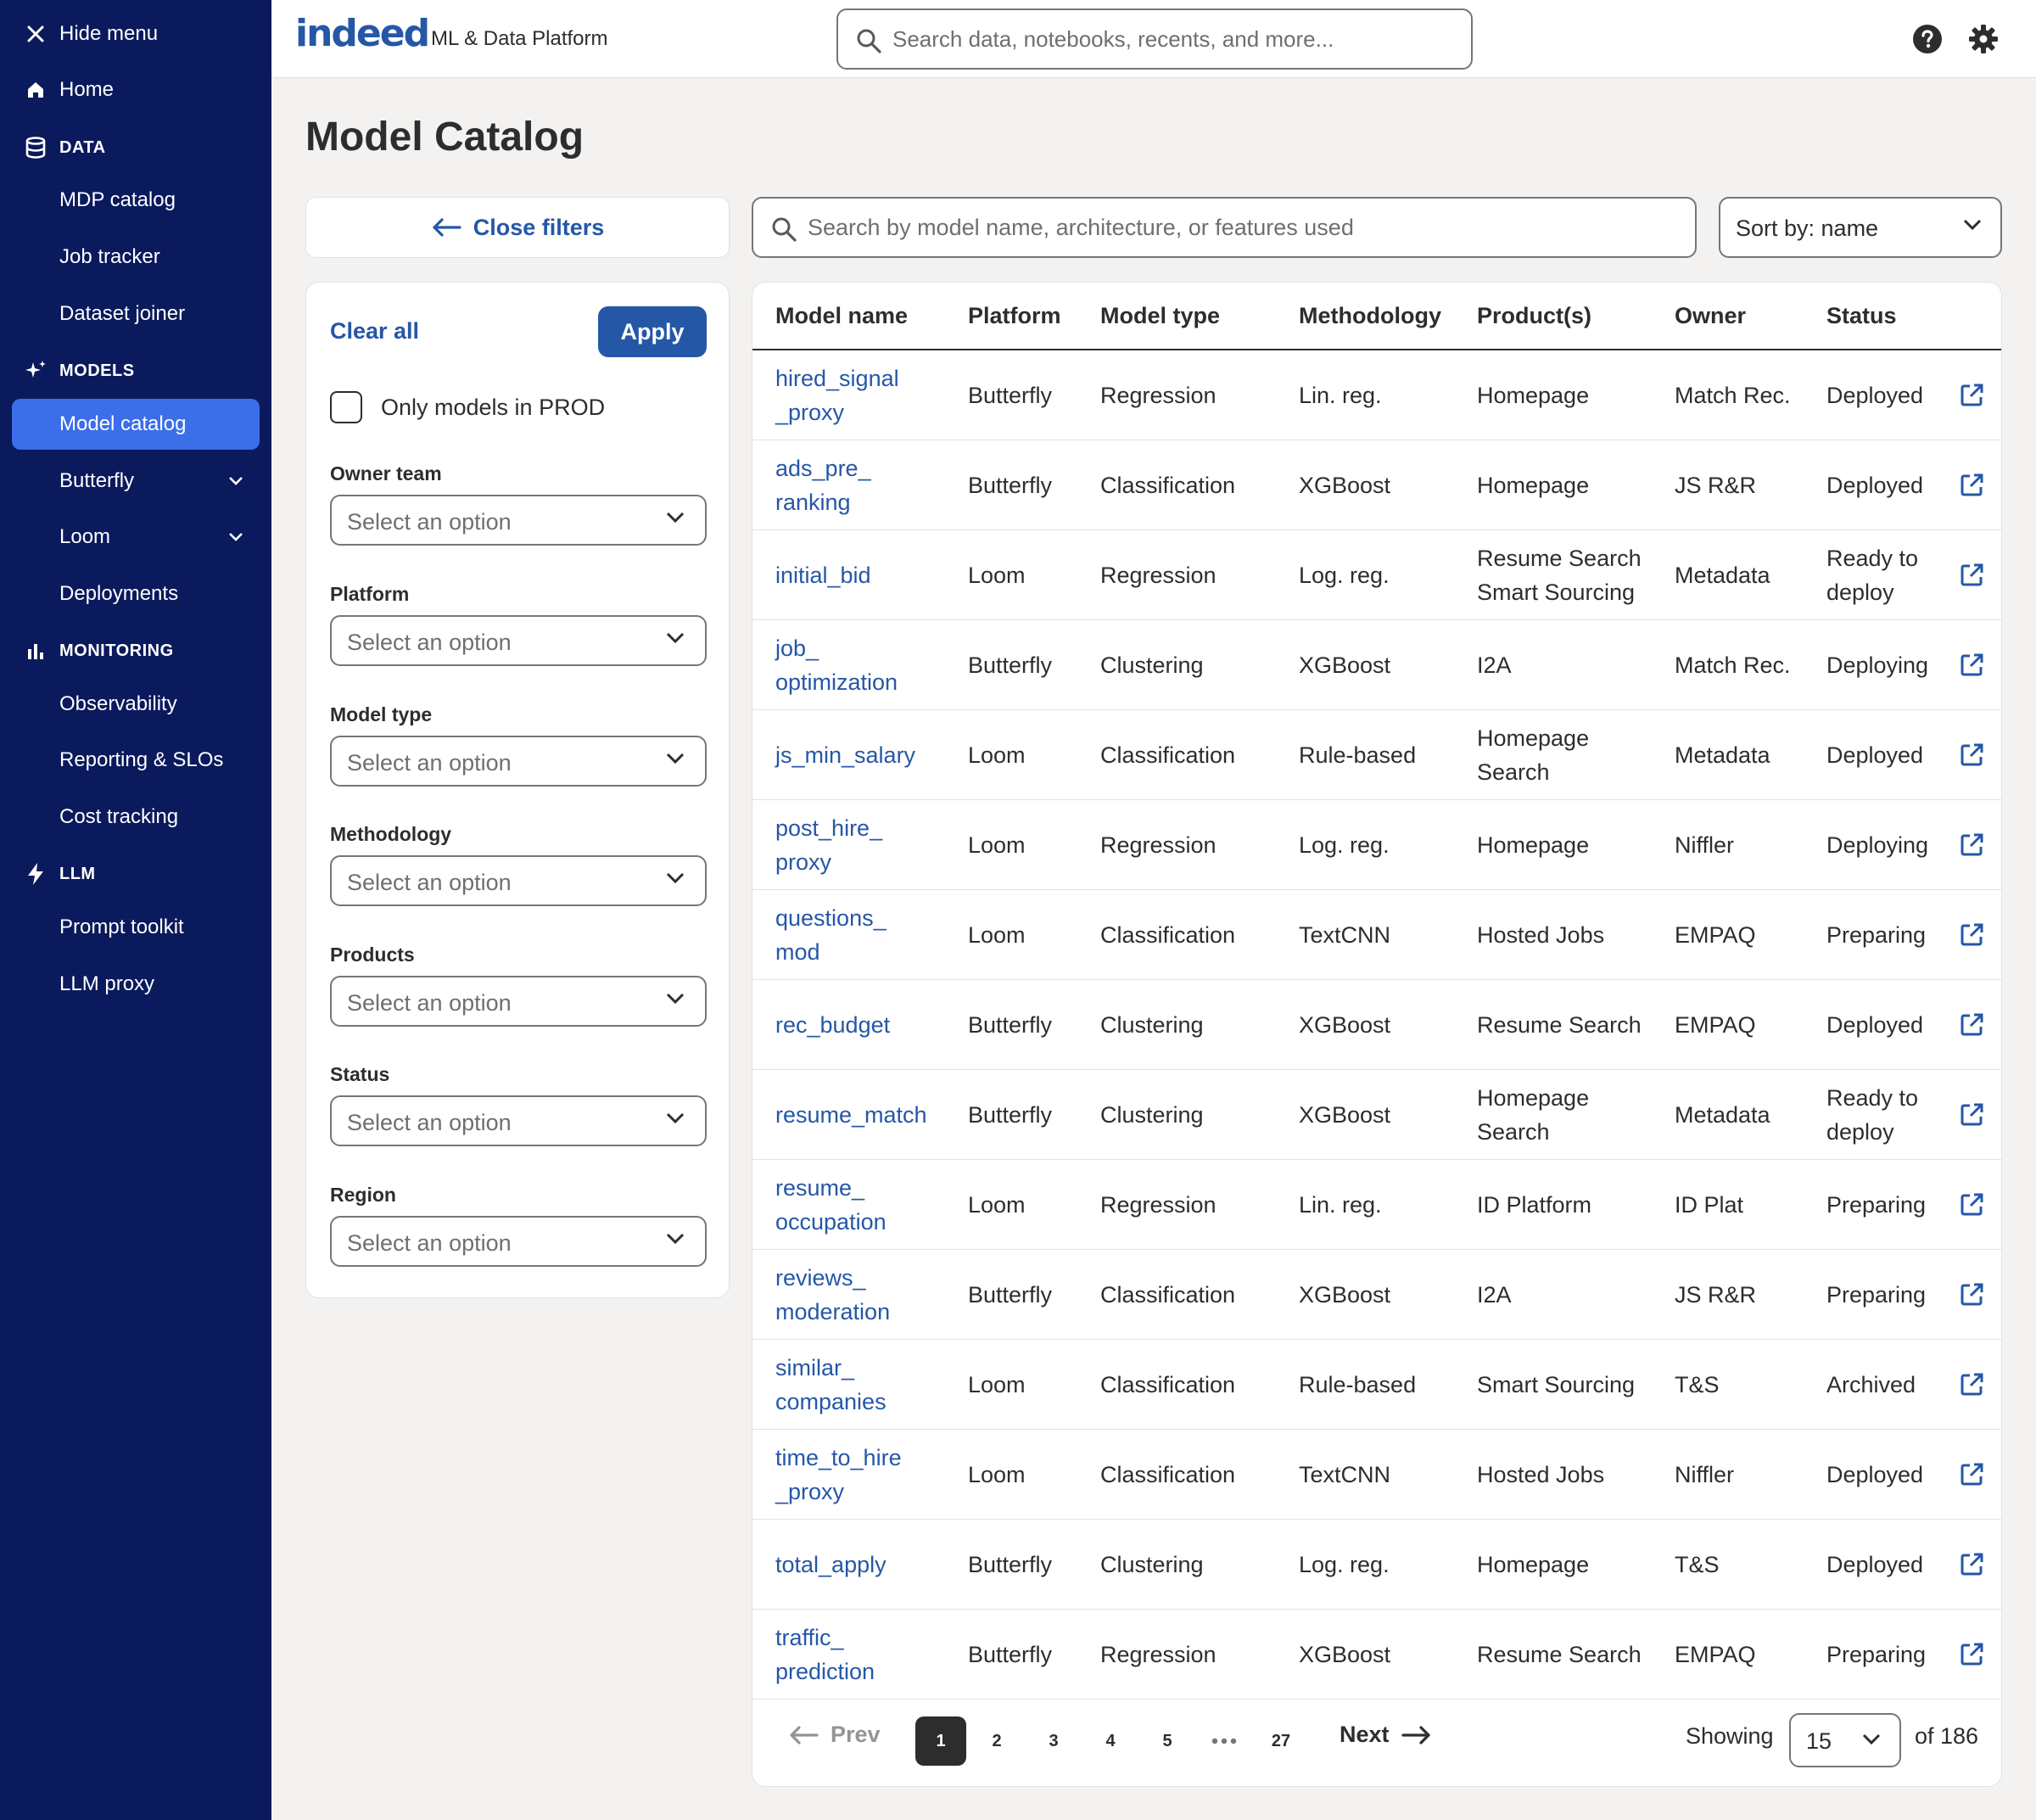 The height and width of the screenshot is (1820, 2036). I want to click on sidebar-item-loom: Loom, so click(135, 537).